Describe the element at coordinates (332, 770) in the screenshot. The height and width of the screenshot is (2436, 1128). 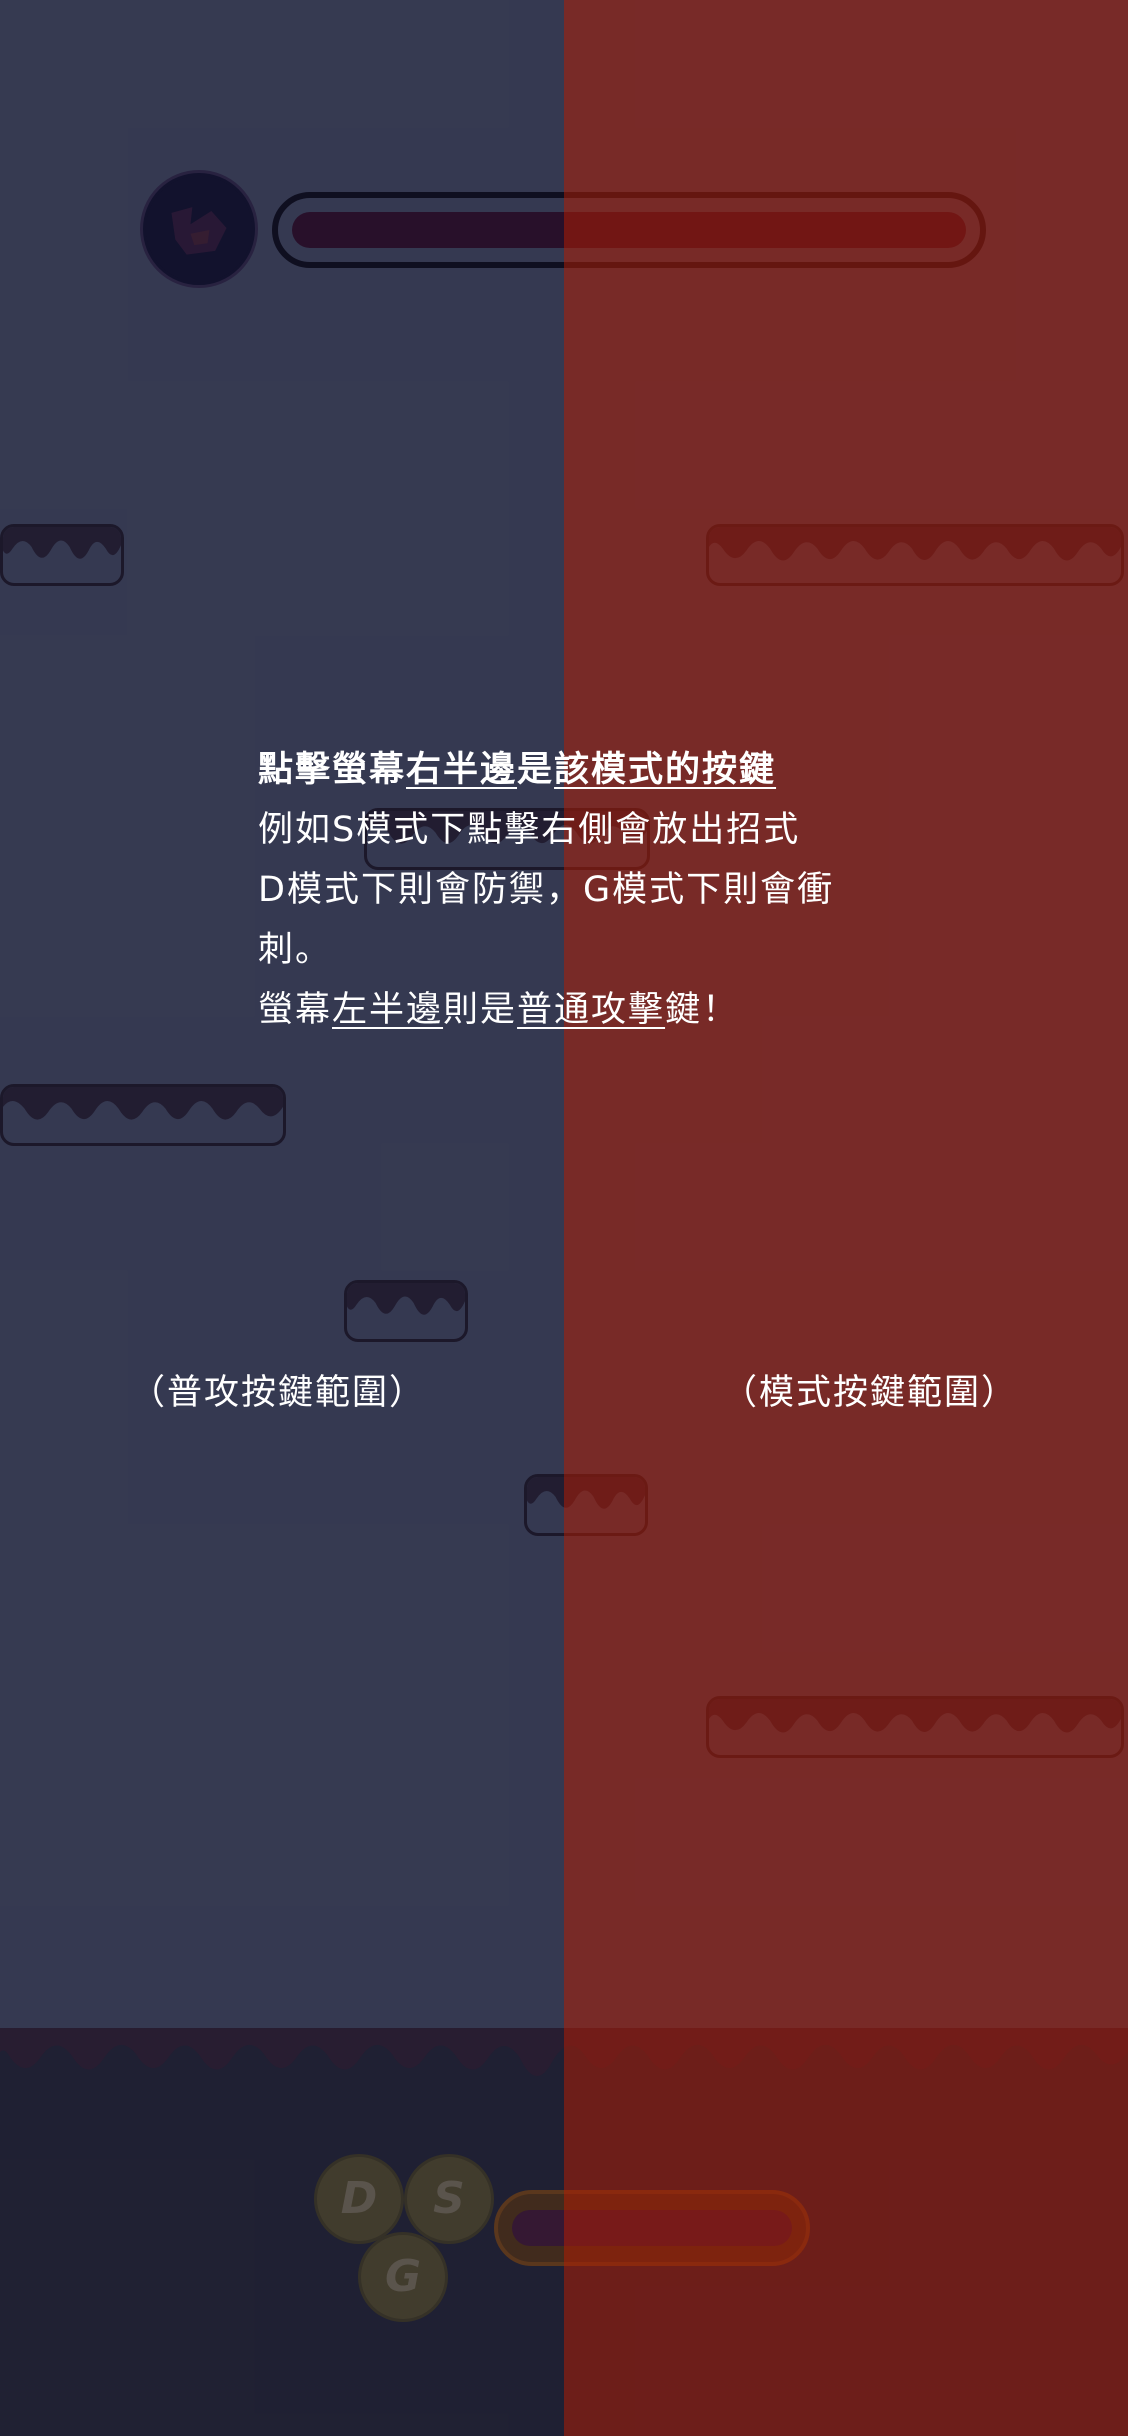
I see `tutorial-text-span: 點擊螢幕` at that location.